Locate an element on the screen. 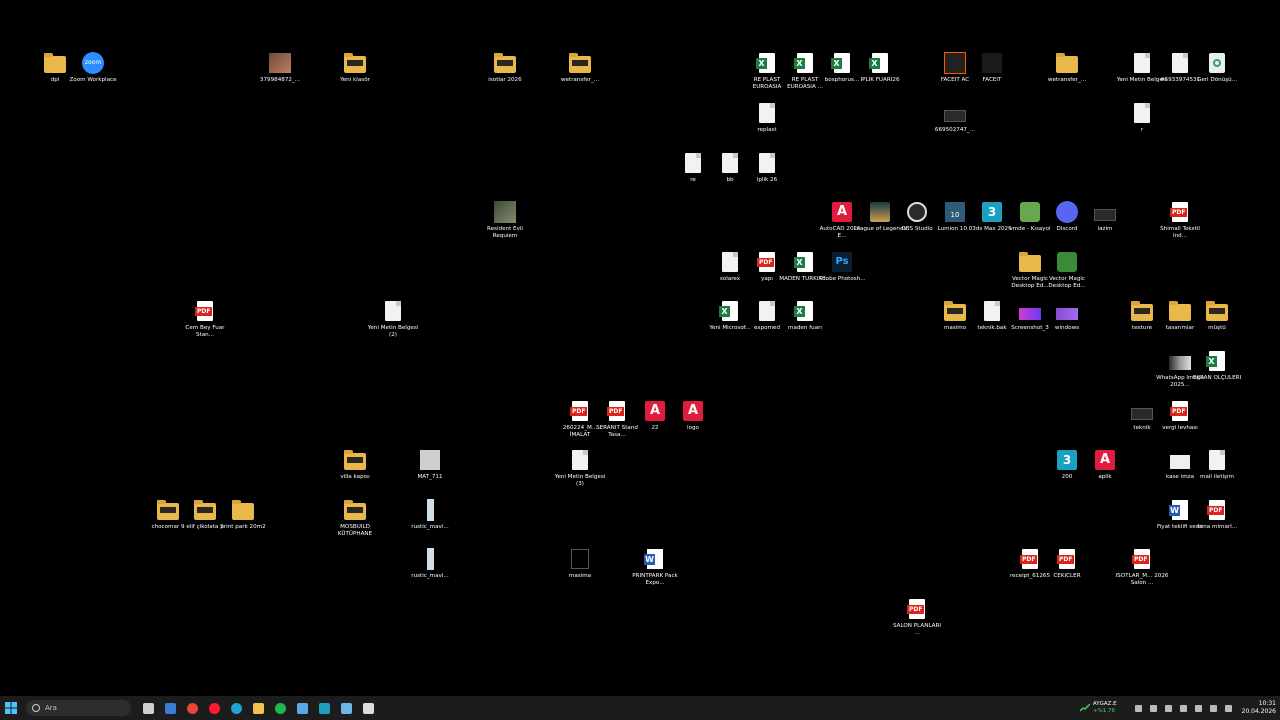 The width and height of the screenshot is (1280, 720). taskbar-gamebar-button is located at coordinates (368, 708).